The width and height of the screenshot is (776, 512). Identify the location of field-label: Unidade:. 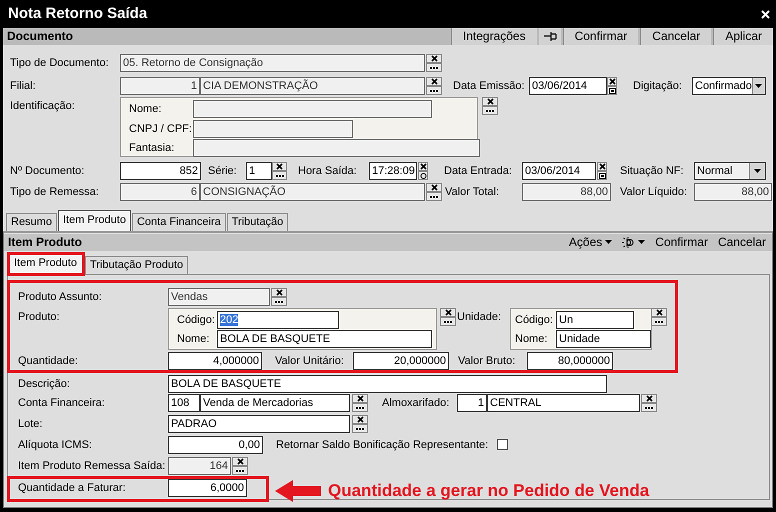
(479, 317).